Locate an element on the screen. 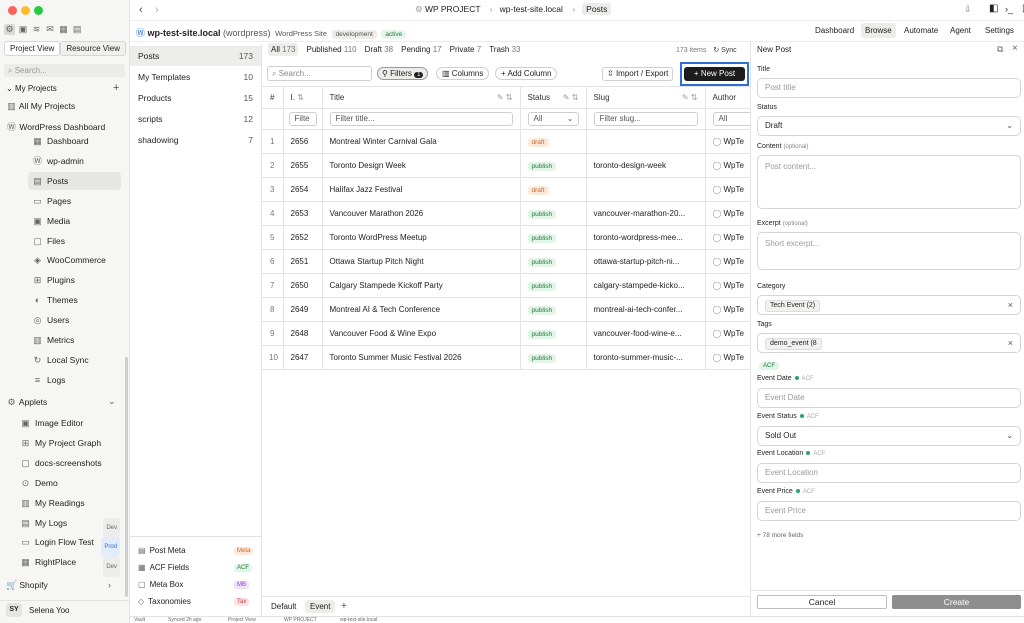 The image size is (1024, 623). status-tab-pending: Pending 17 is located at coordinates (421, 49).